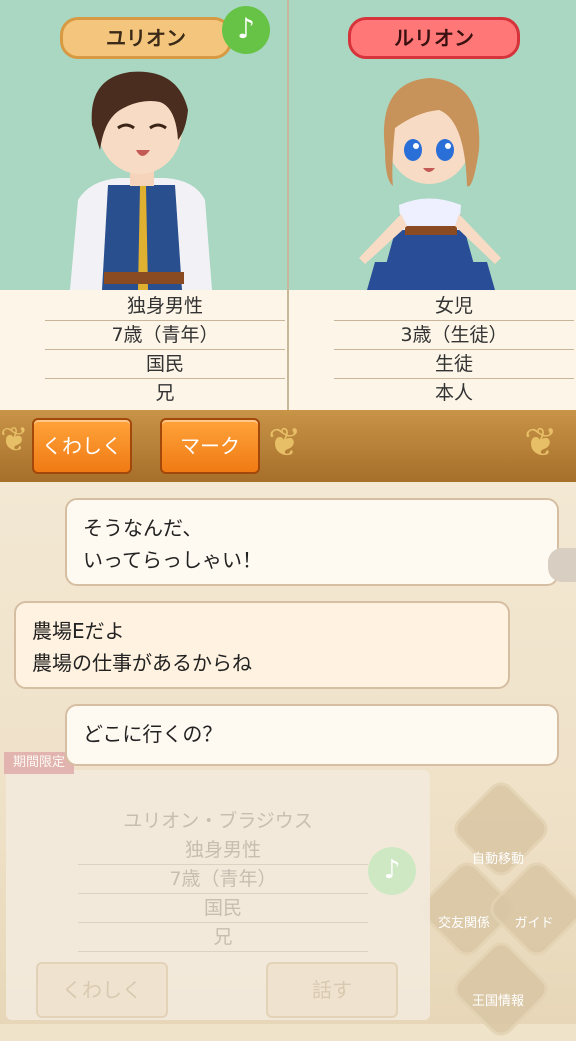 The height and width of the screenshot is (1041, 576). What do you see at coordinates (102, 990) in the screenshot?
I see `card-detail-button: くわしく` at bounding box center [102, 990].